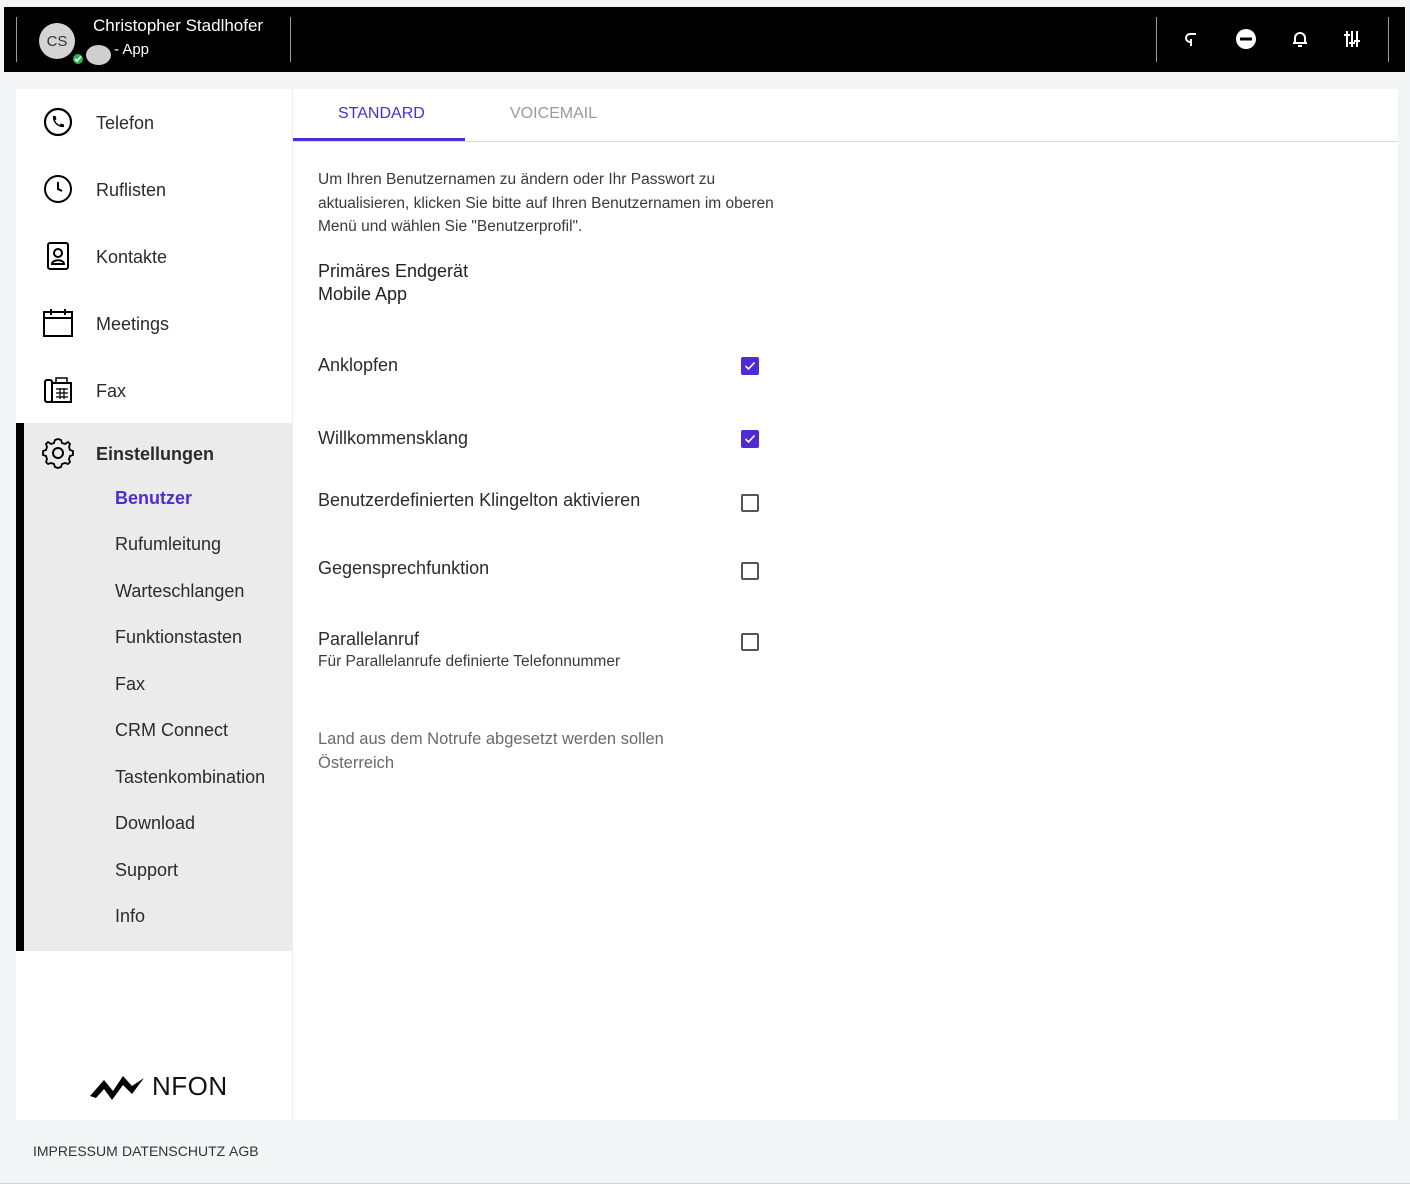  I want to click on sidebar-subitem-funktionstasten: Funktionstasten, so click(178, 637).